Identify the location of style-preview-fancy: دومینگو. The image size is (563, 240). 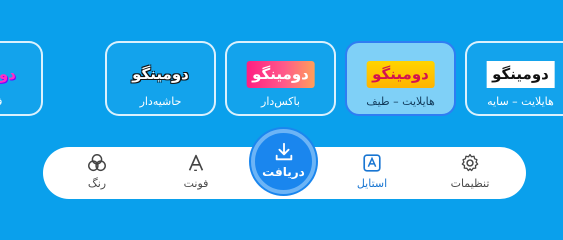
(8, 74).